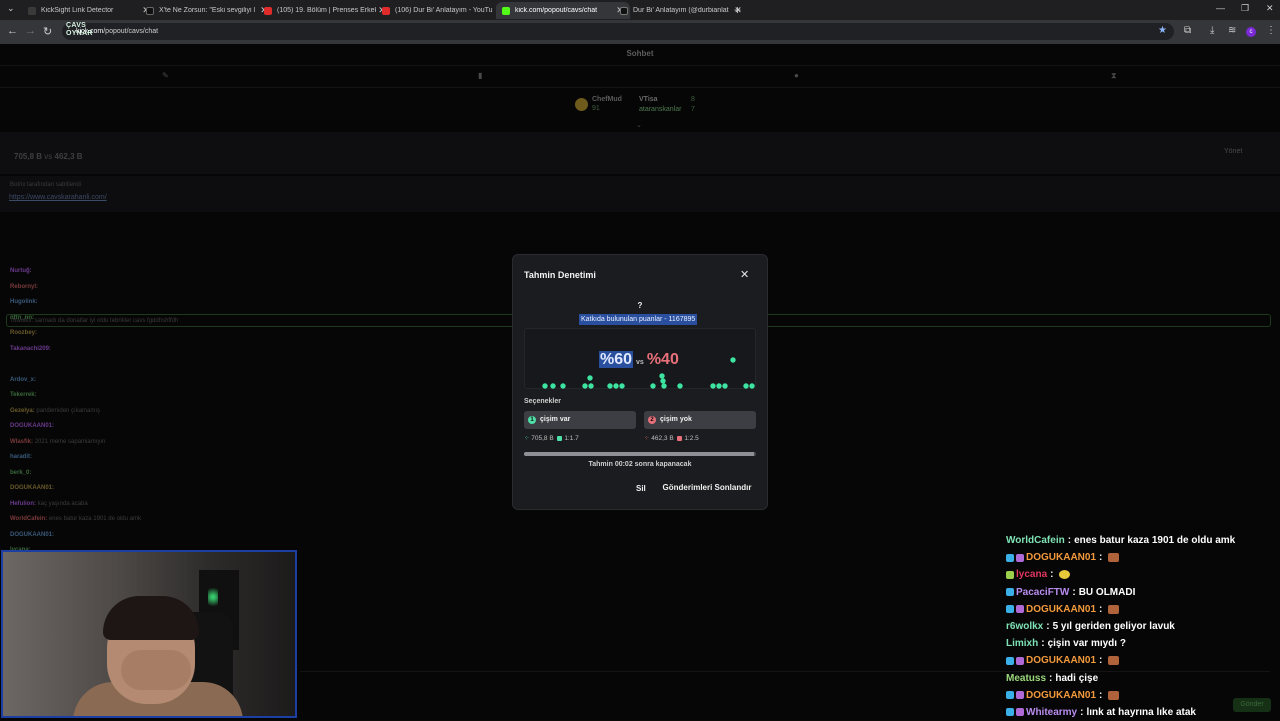 This screenshot has height=721, width=1280. Describe the element at coordinates (386, 10) in the screenshot. I see `youtube-icon` at that location.